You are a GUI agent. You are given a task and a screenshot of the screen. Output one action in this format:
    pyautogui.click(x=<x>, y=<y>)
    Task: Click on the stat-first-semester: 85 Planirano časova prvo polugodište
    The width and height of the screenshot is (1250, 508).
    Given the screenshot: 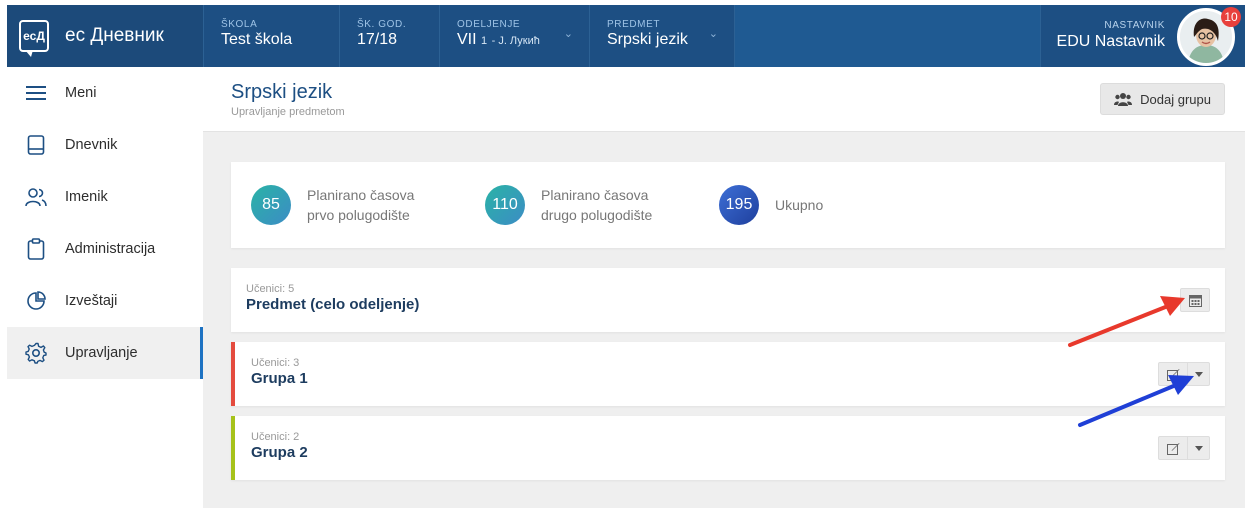 What is the action you would take?
    pyautogui.click(x=344, y=205)
    